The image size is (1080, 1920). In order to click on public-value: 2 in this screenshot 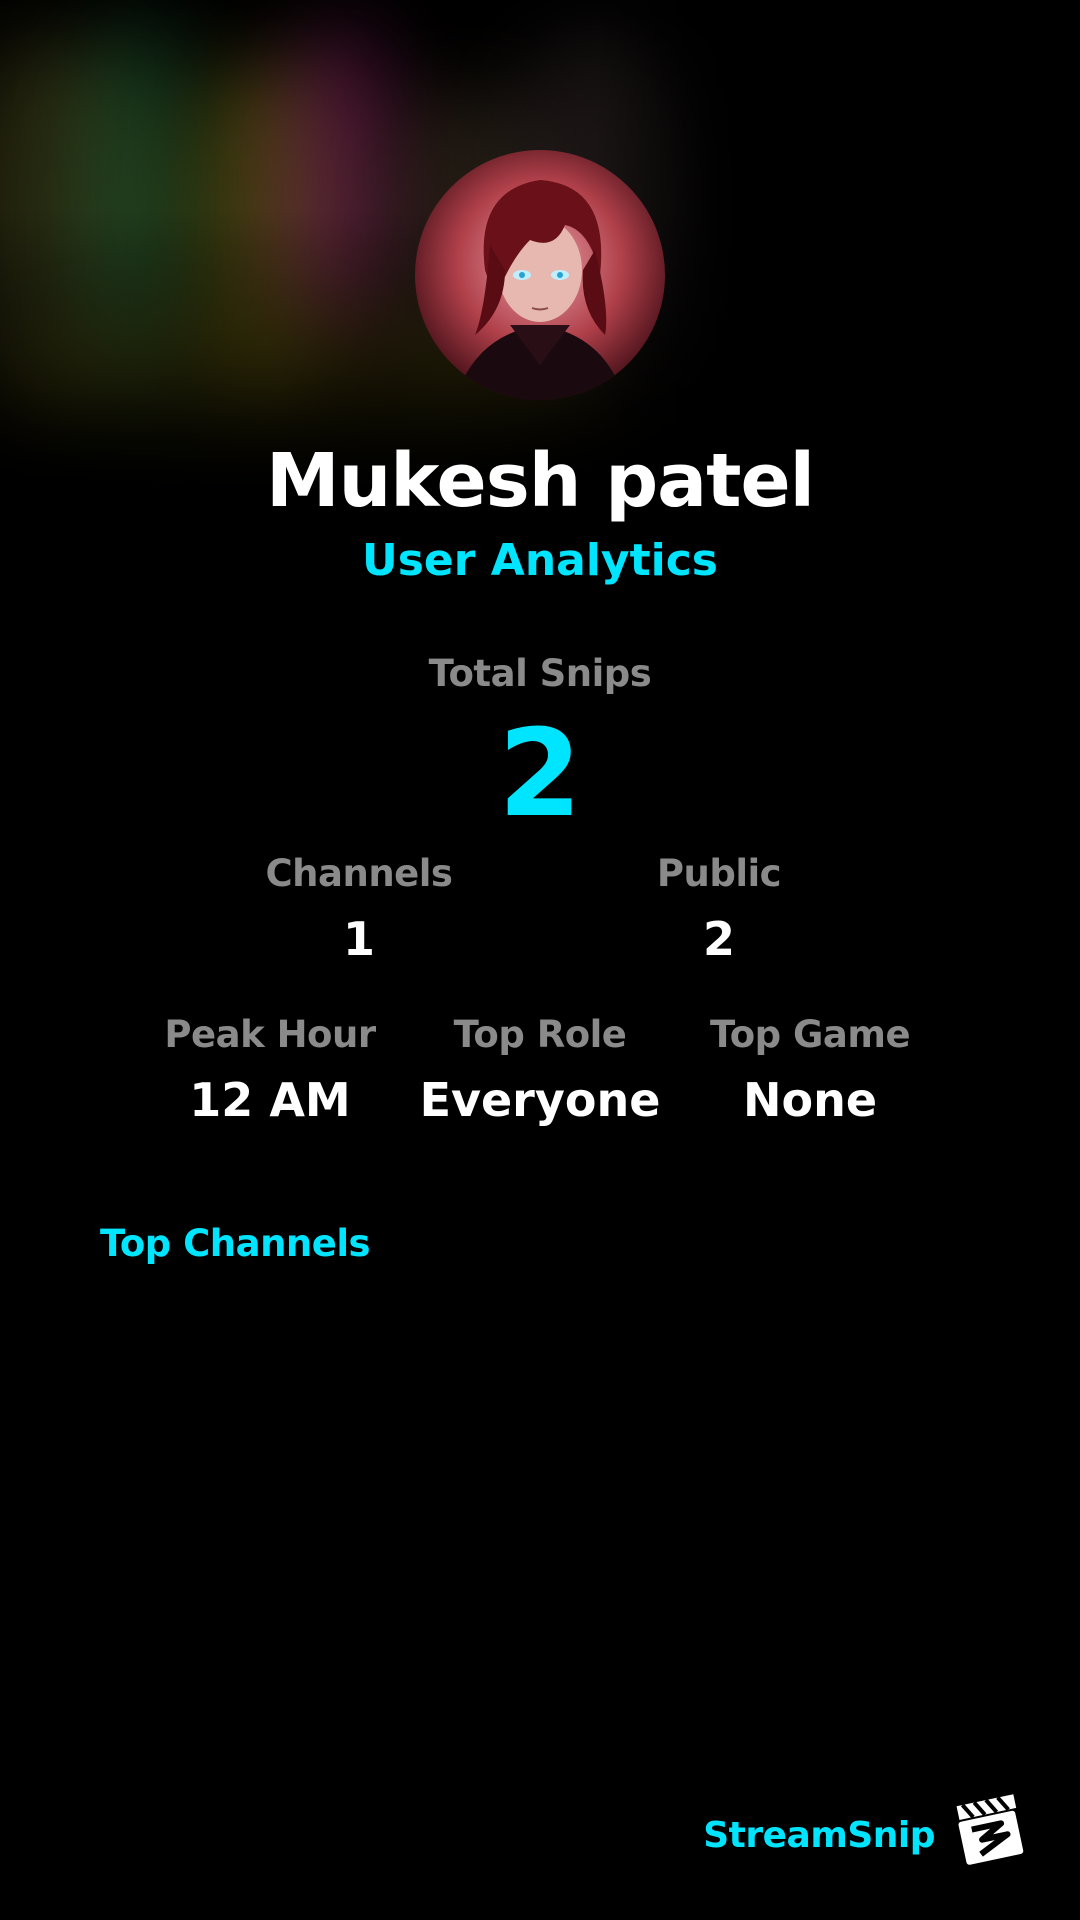, I will do `click(718, 939)`.